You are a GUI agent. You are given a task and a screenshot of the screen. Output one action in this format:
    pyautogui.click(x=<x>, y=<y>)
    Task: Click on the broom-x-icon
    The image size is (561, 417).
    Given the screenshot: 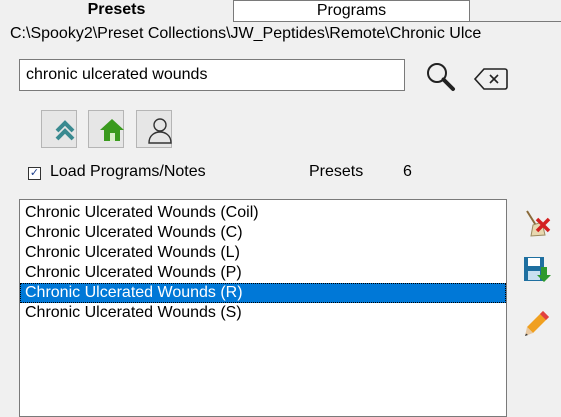 What is the action you would take?
    pyautogui.click(x=535, y=223)
    